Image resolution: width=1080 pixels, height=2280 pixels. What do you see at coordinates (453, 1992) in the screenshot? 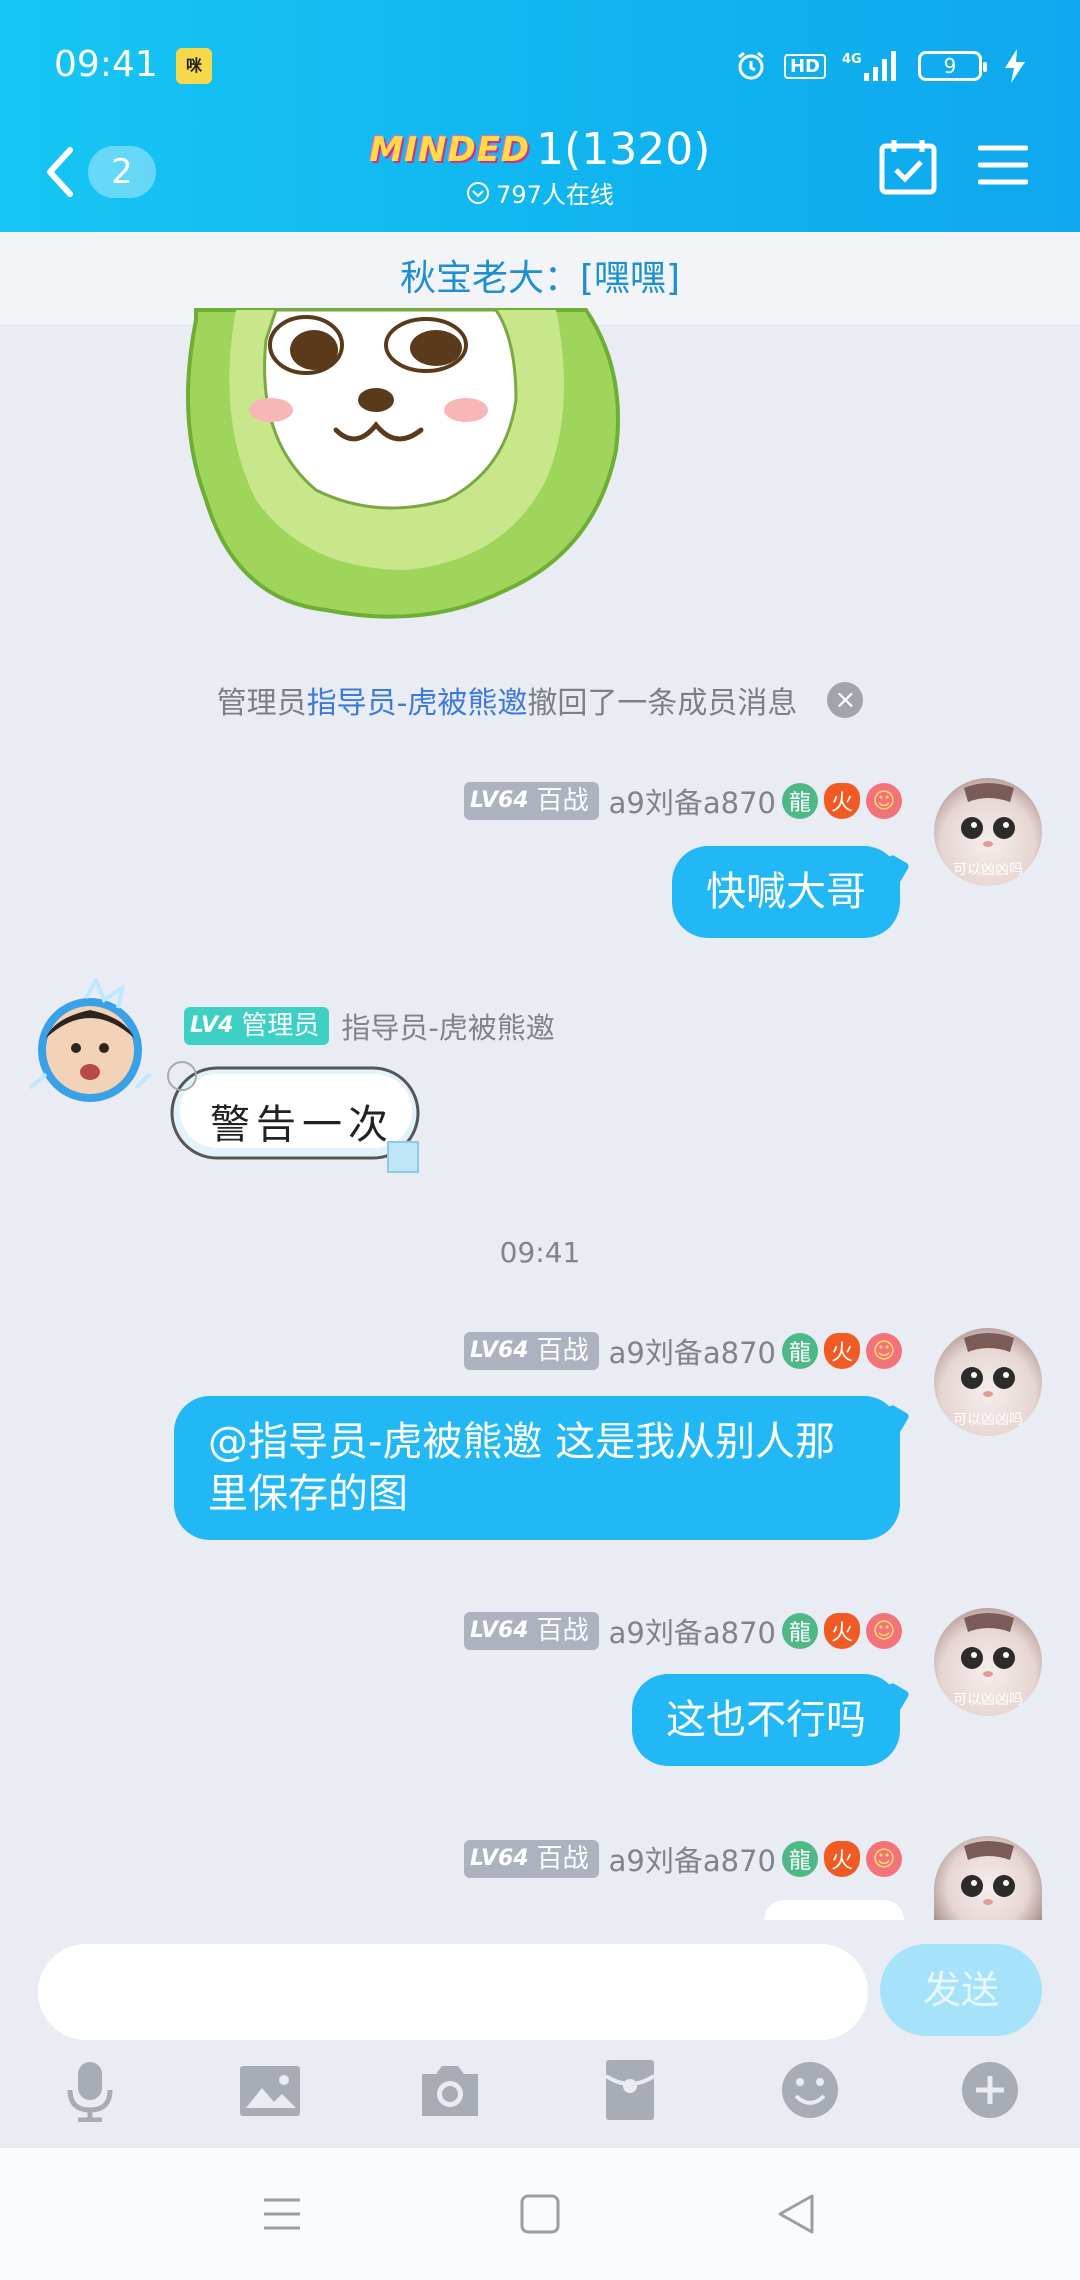
I see `message-input` at bounding box center [453, 1992].